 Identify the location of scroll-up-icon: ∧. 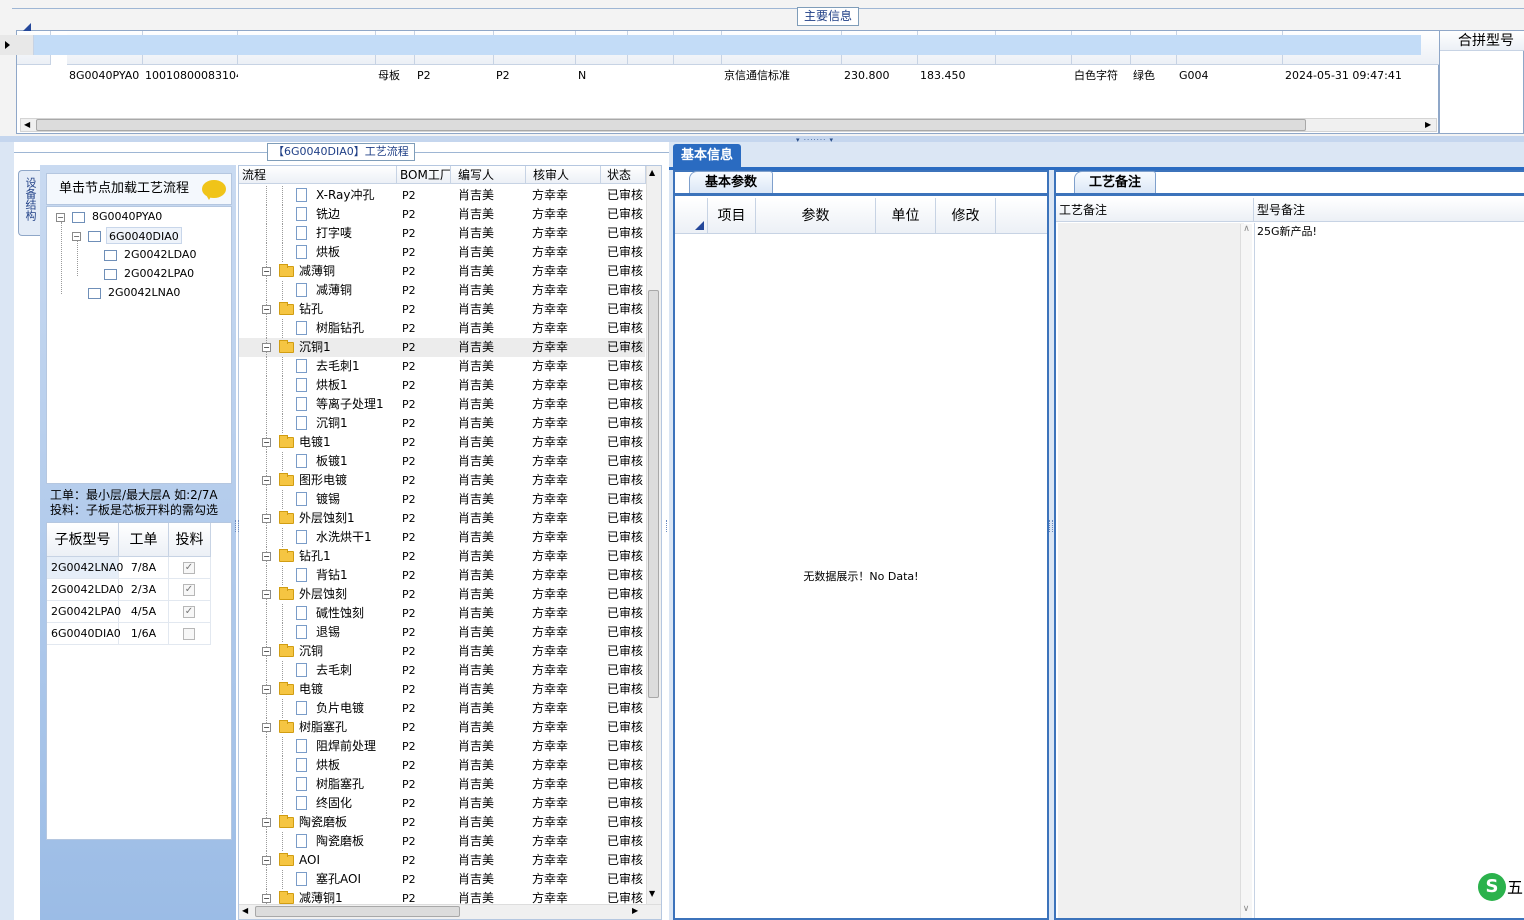
(1246, 229).